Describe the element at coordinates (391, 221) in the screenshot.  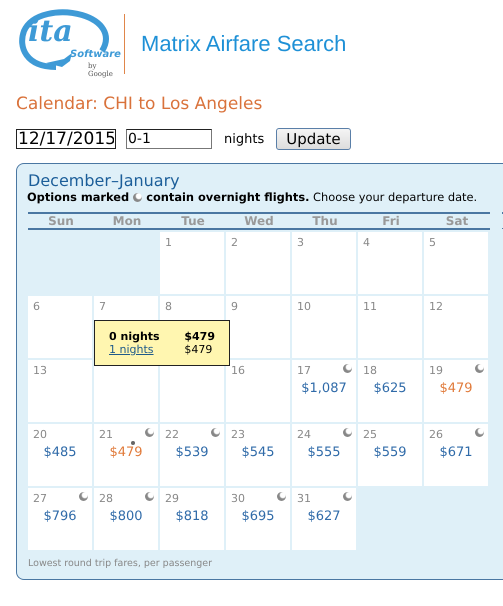
I see `weekday-header: Fri` at that location.